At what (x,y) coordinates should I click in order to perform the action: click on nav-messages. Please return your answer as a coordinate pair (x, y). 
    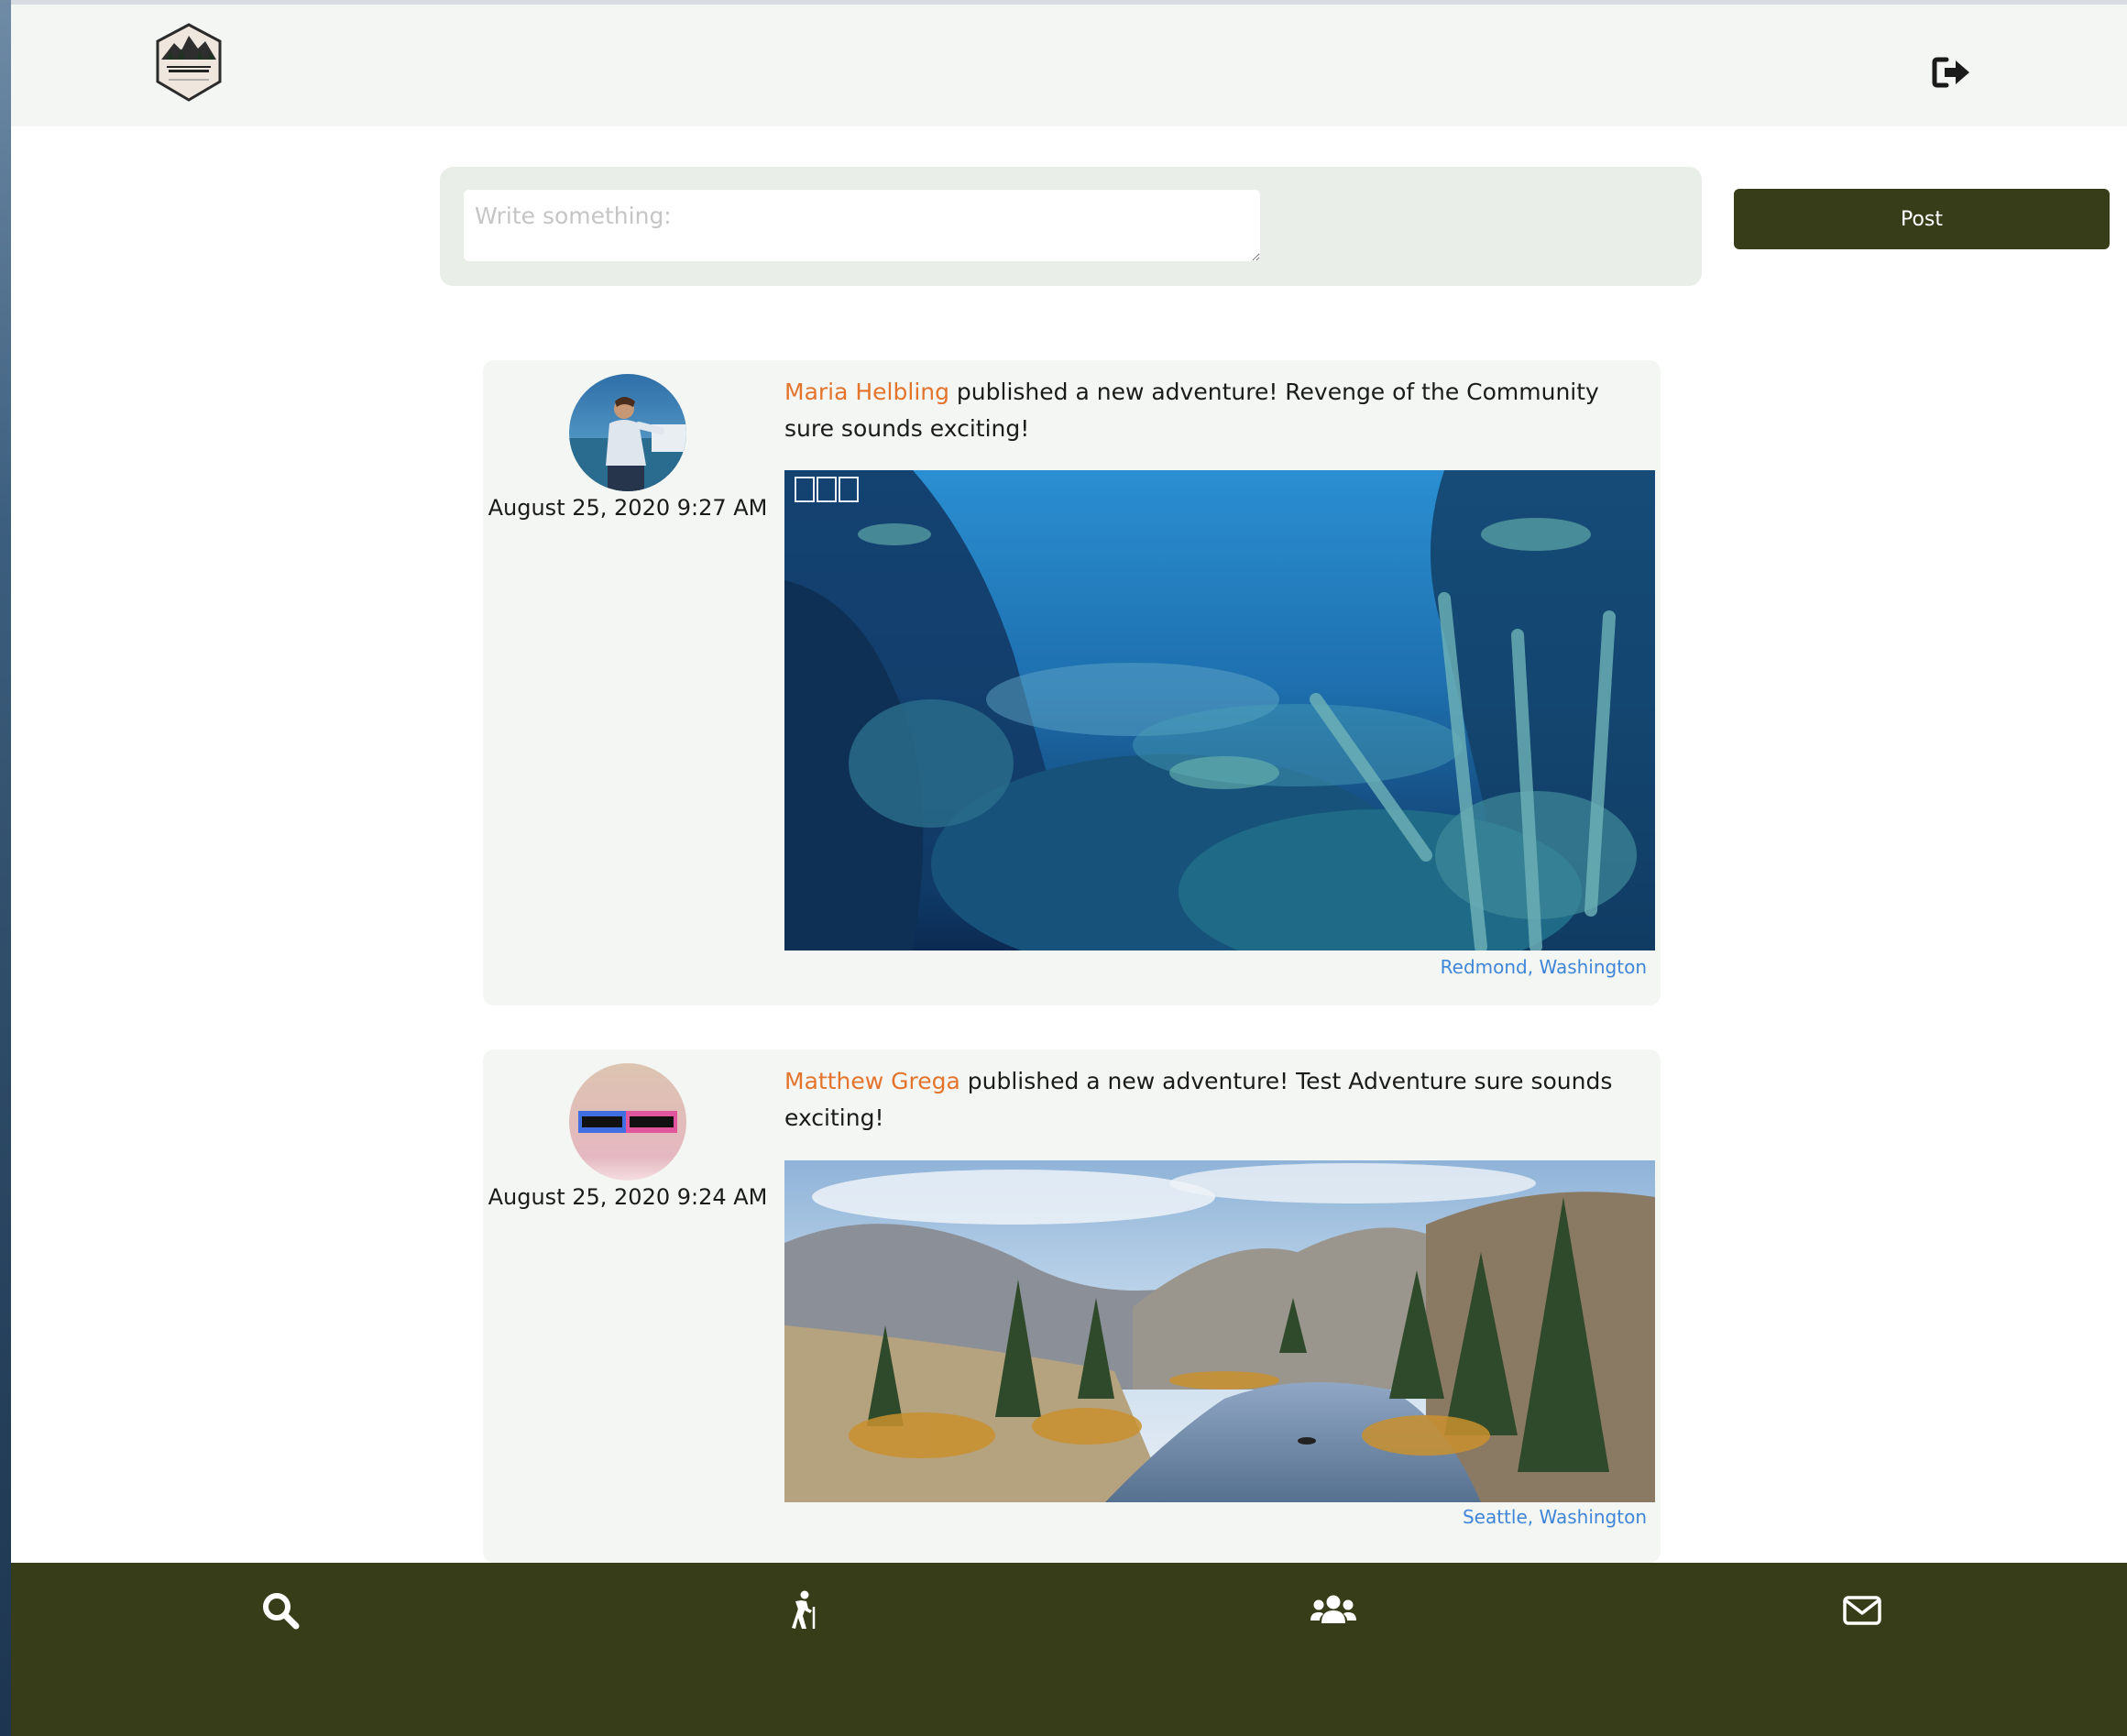
    Looking at the image, I should click on (1862, 1613).